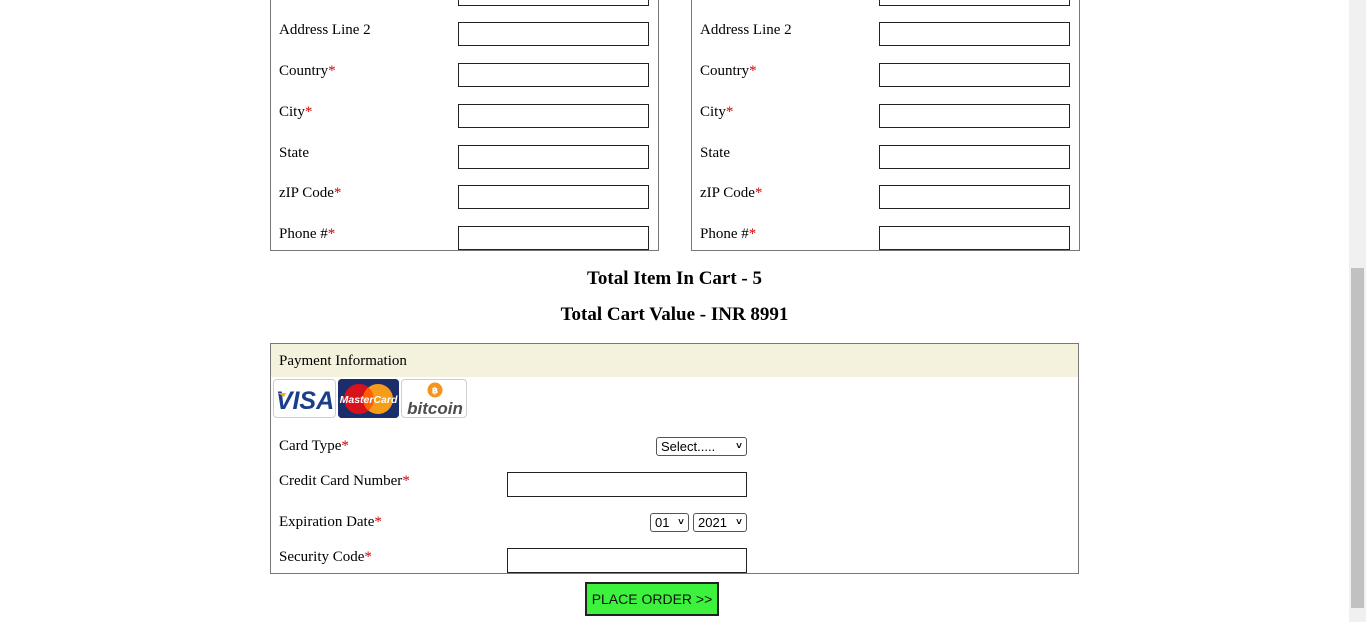 The height and width of the screenshot is (622, 1366). What do you see at coordinates (310, 193) in the screenshot?
I see `billing-zip-label: zIP Code*` at bounding box center [310, 193].